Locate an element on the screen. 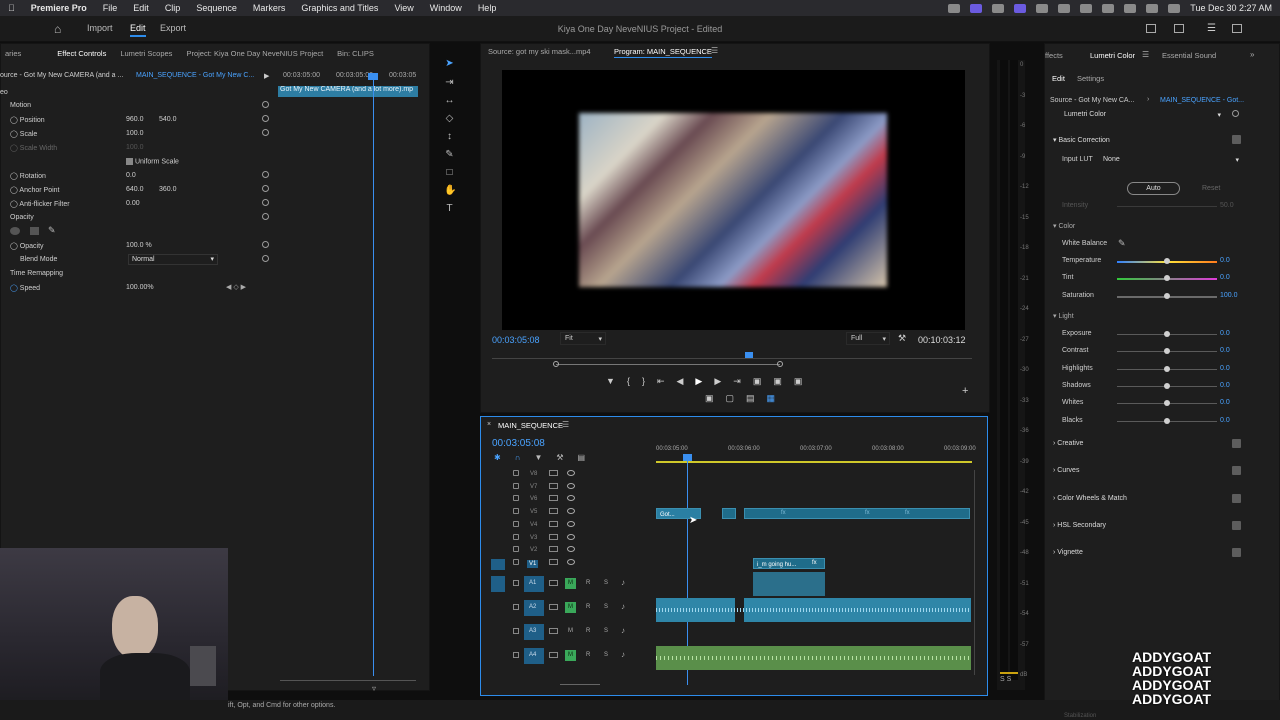 The image size is (1280, 720). uniform-scale-checkbox is located at coordinates (129, 161).